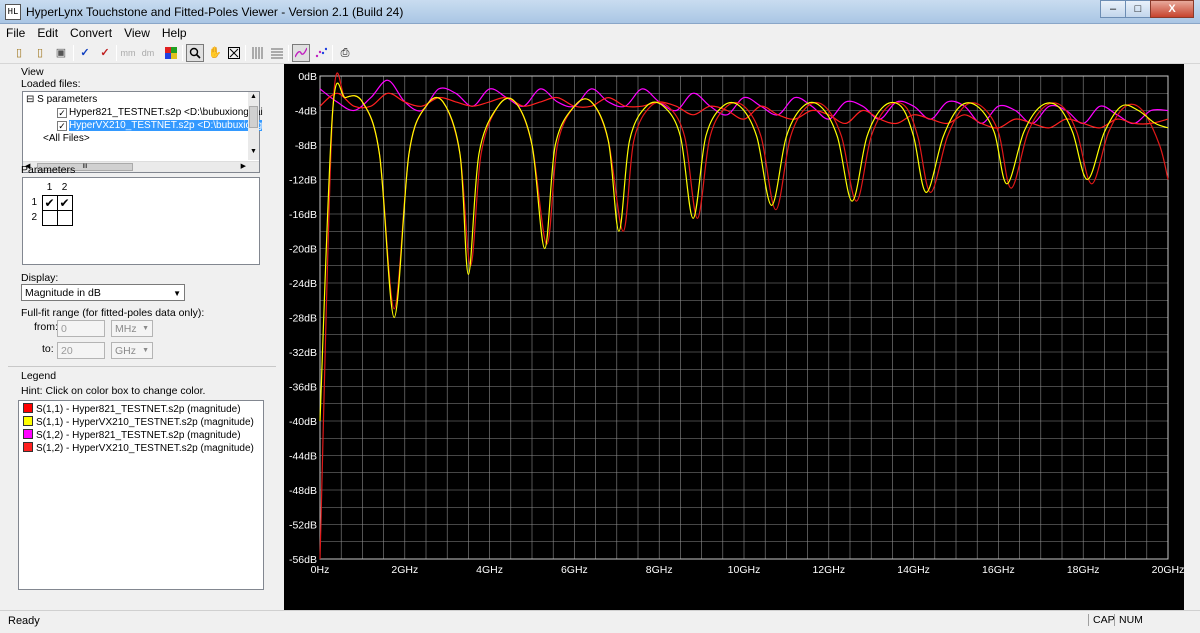  What do you see at coordinates (1172, 9) in the screenshot?
I see `close-button: X` at bounding box center [1172, 9].